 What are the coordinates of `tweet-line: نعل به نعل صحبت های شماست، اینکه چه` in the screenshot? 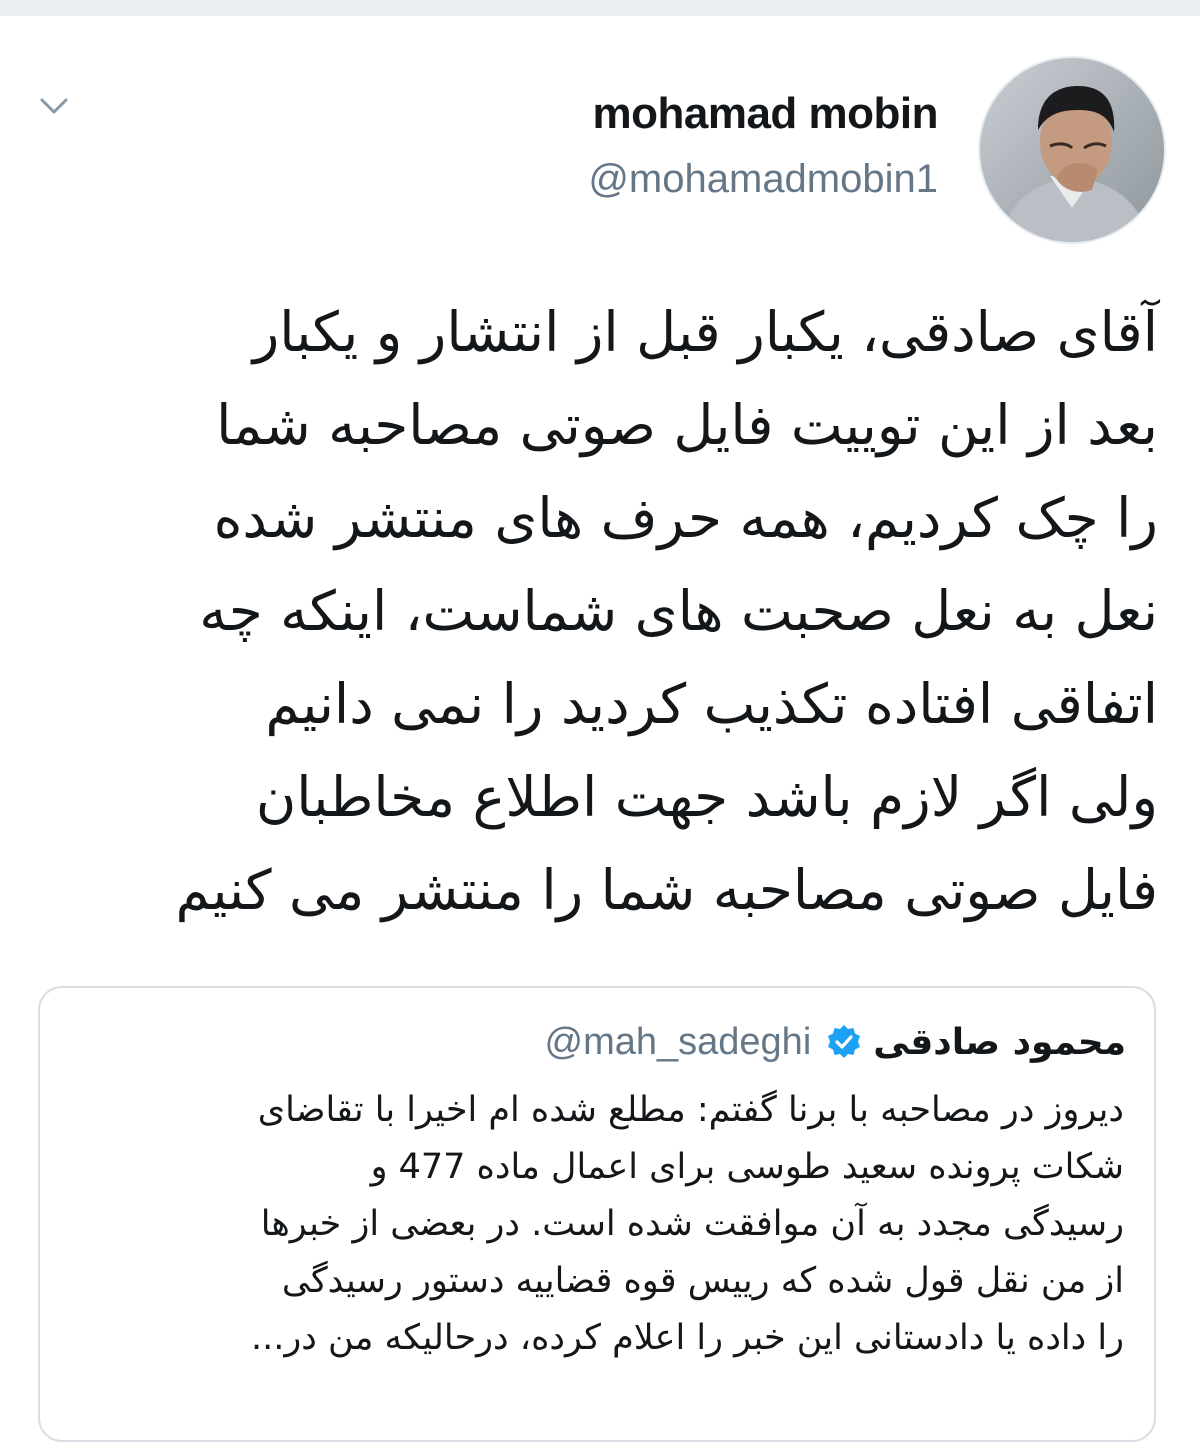 It's located at (678, 611).